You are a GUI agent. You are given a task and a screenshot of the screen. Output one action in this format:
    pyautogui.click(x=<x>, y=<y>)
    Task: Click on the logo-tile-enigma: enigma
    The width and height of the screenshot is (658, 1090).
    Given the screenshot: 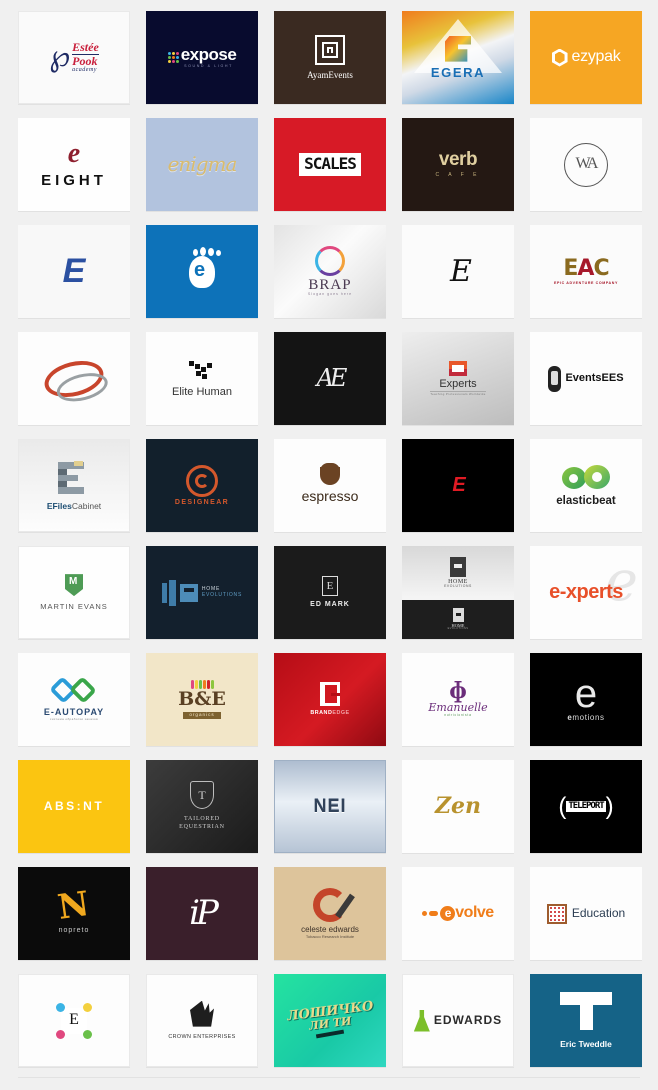 What is the action you would take?
    pyautogui.click(x=202, y=164)
    